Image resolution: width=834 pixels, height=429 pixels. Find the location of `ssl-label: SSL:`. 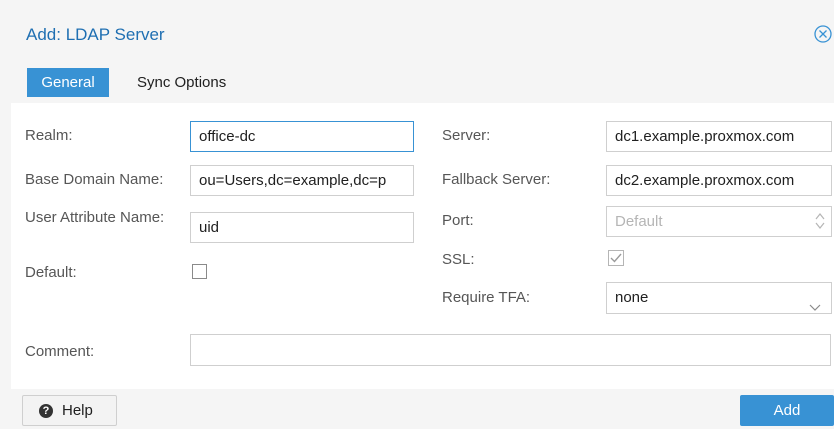

ssl-label: SSL: is located at coordinates (458, 259).